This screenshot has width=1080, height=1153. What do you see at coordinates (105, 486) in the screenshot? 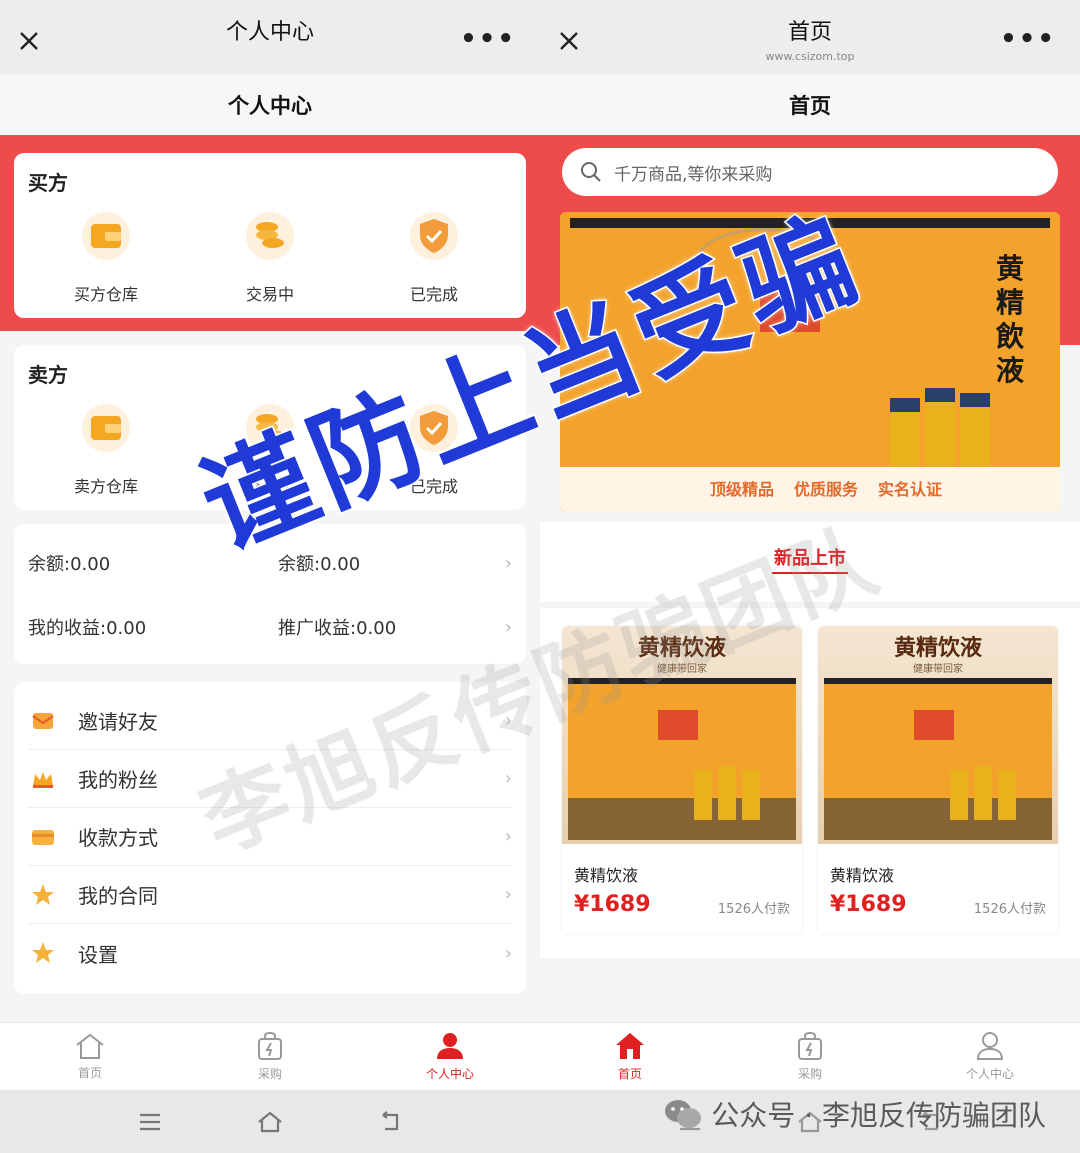
I see `seller-warehouse-label: 卖方仓库` at bounding box center [105, 486].